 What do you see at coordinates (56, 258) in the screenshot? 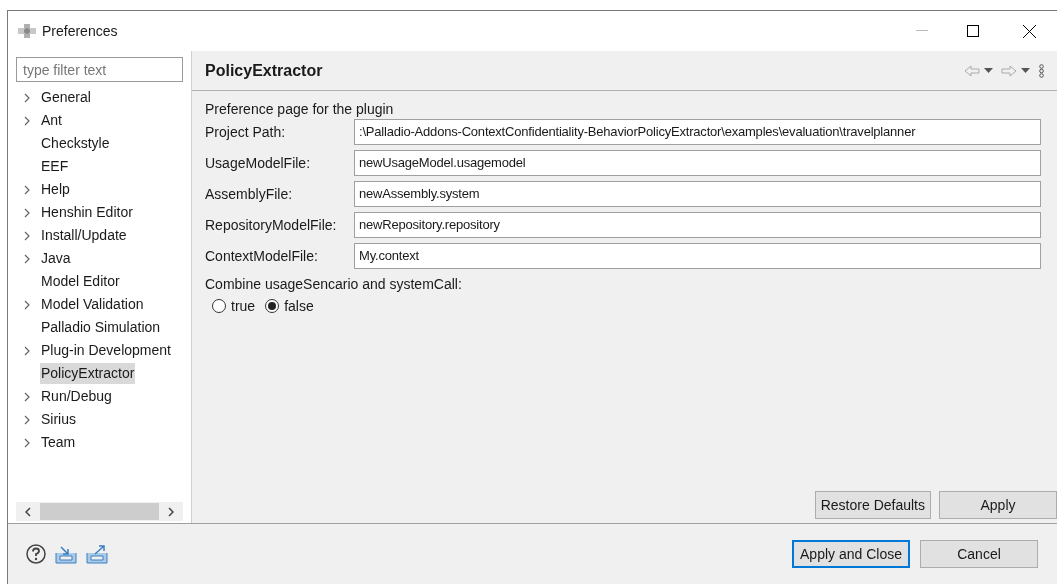
I see `tree-item: Java` at bounding box center [56, 258].